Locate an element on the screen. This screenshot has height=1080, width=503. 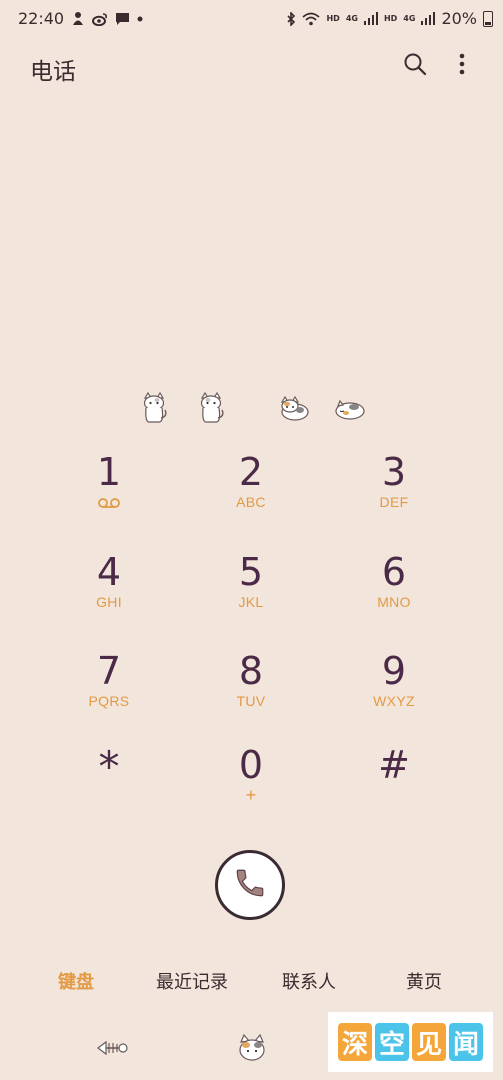
search-icon is located at coordinates (415, 66).